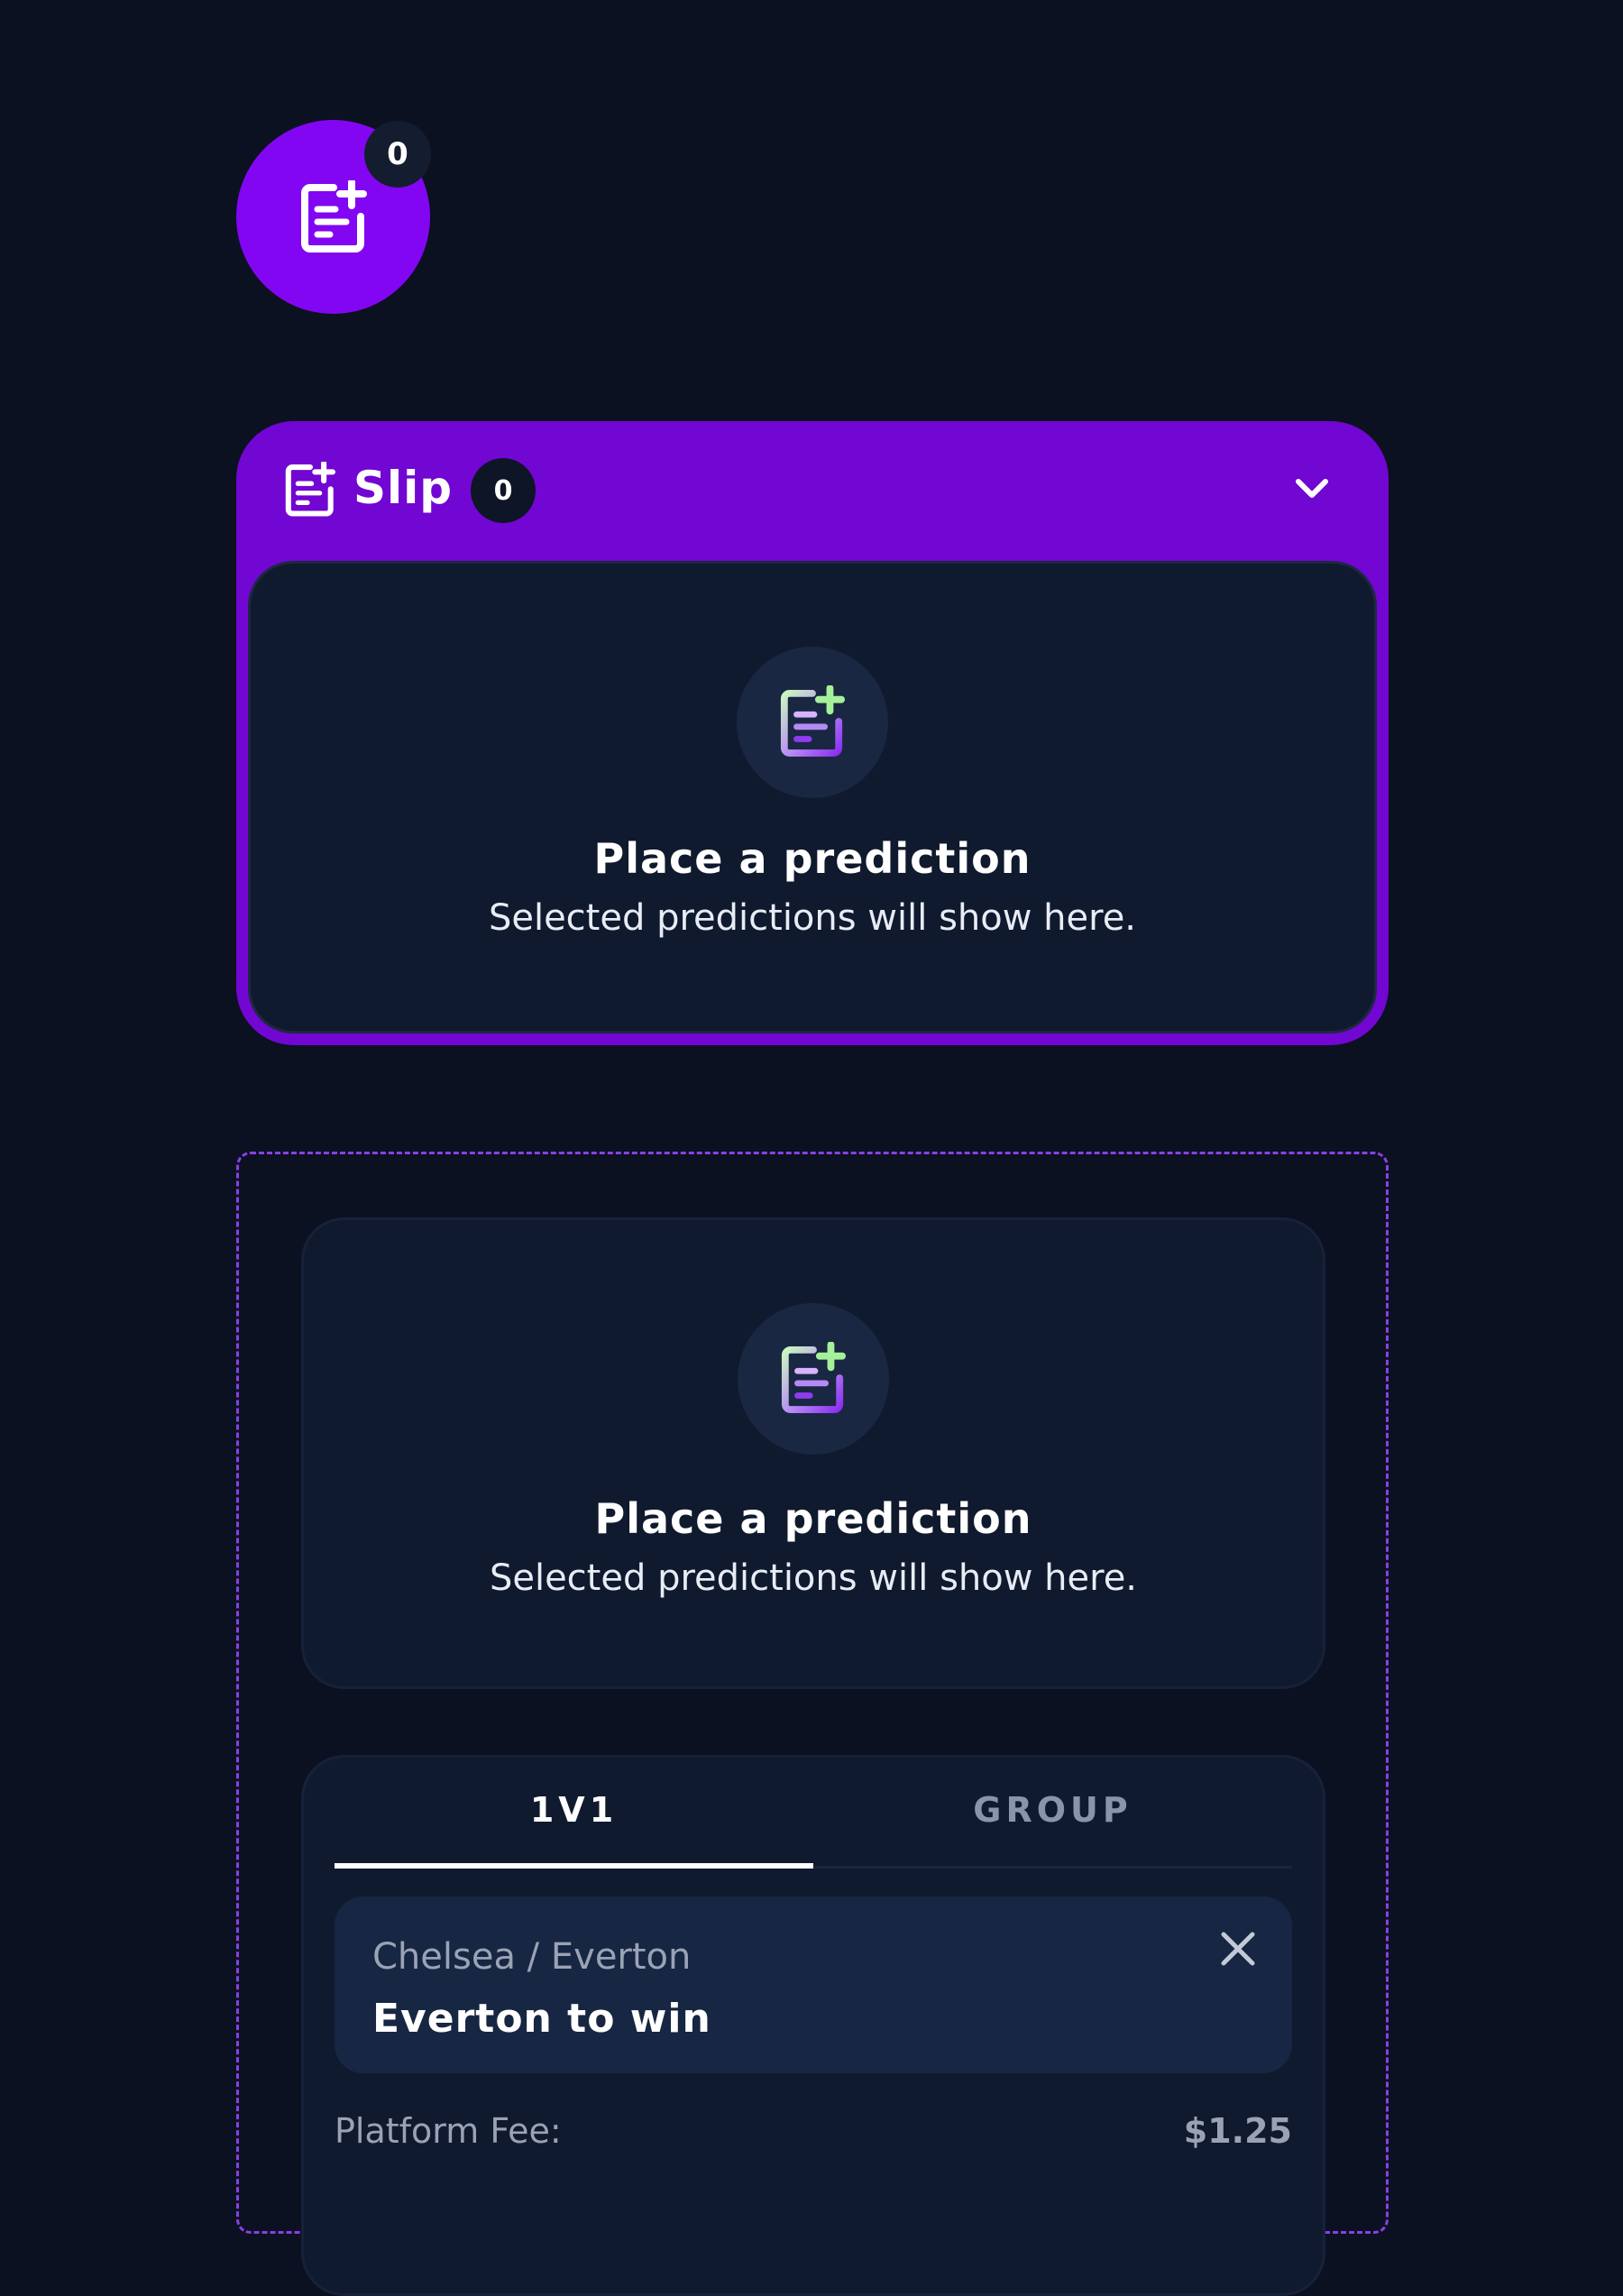 The height and width of the screenshot is (2296, 1623). Describe the element at coordinates (403, 488) in the screenshot. I see `slip-title: Slip` at that location.